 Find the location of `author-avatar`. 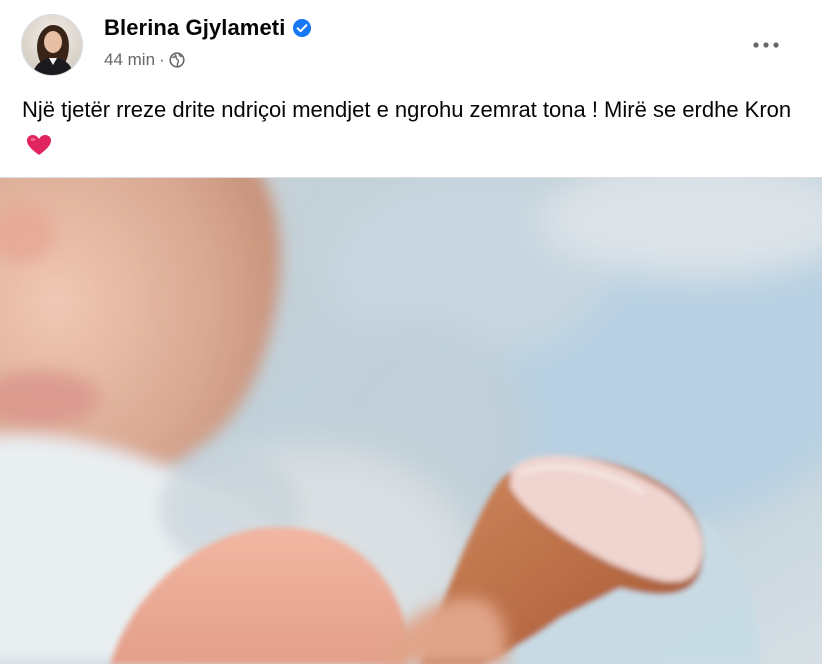

author-avatar is located at coordinates (52, 45).